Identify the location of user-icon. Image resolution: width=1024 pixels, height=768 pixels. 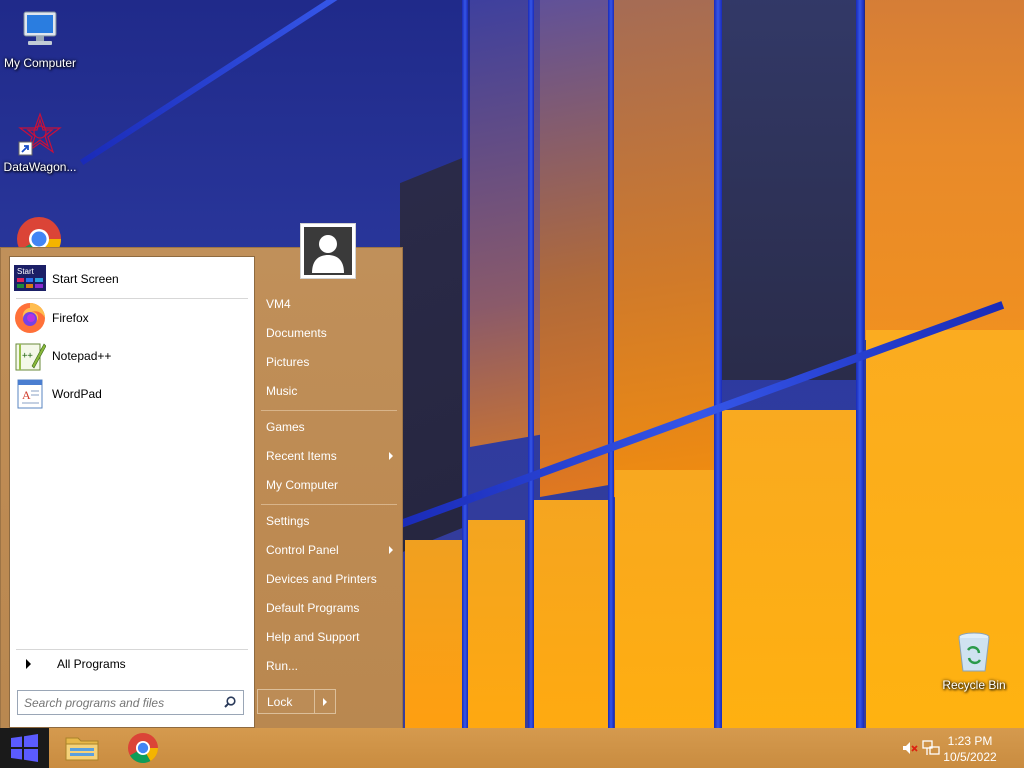
(328, 251).